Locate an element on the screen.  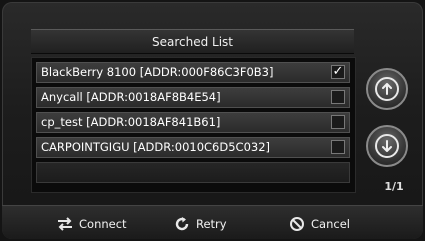
no-entry-icon is located at coordinates (297, 224).